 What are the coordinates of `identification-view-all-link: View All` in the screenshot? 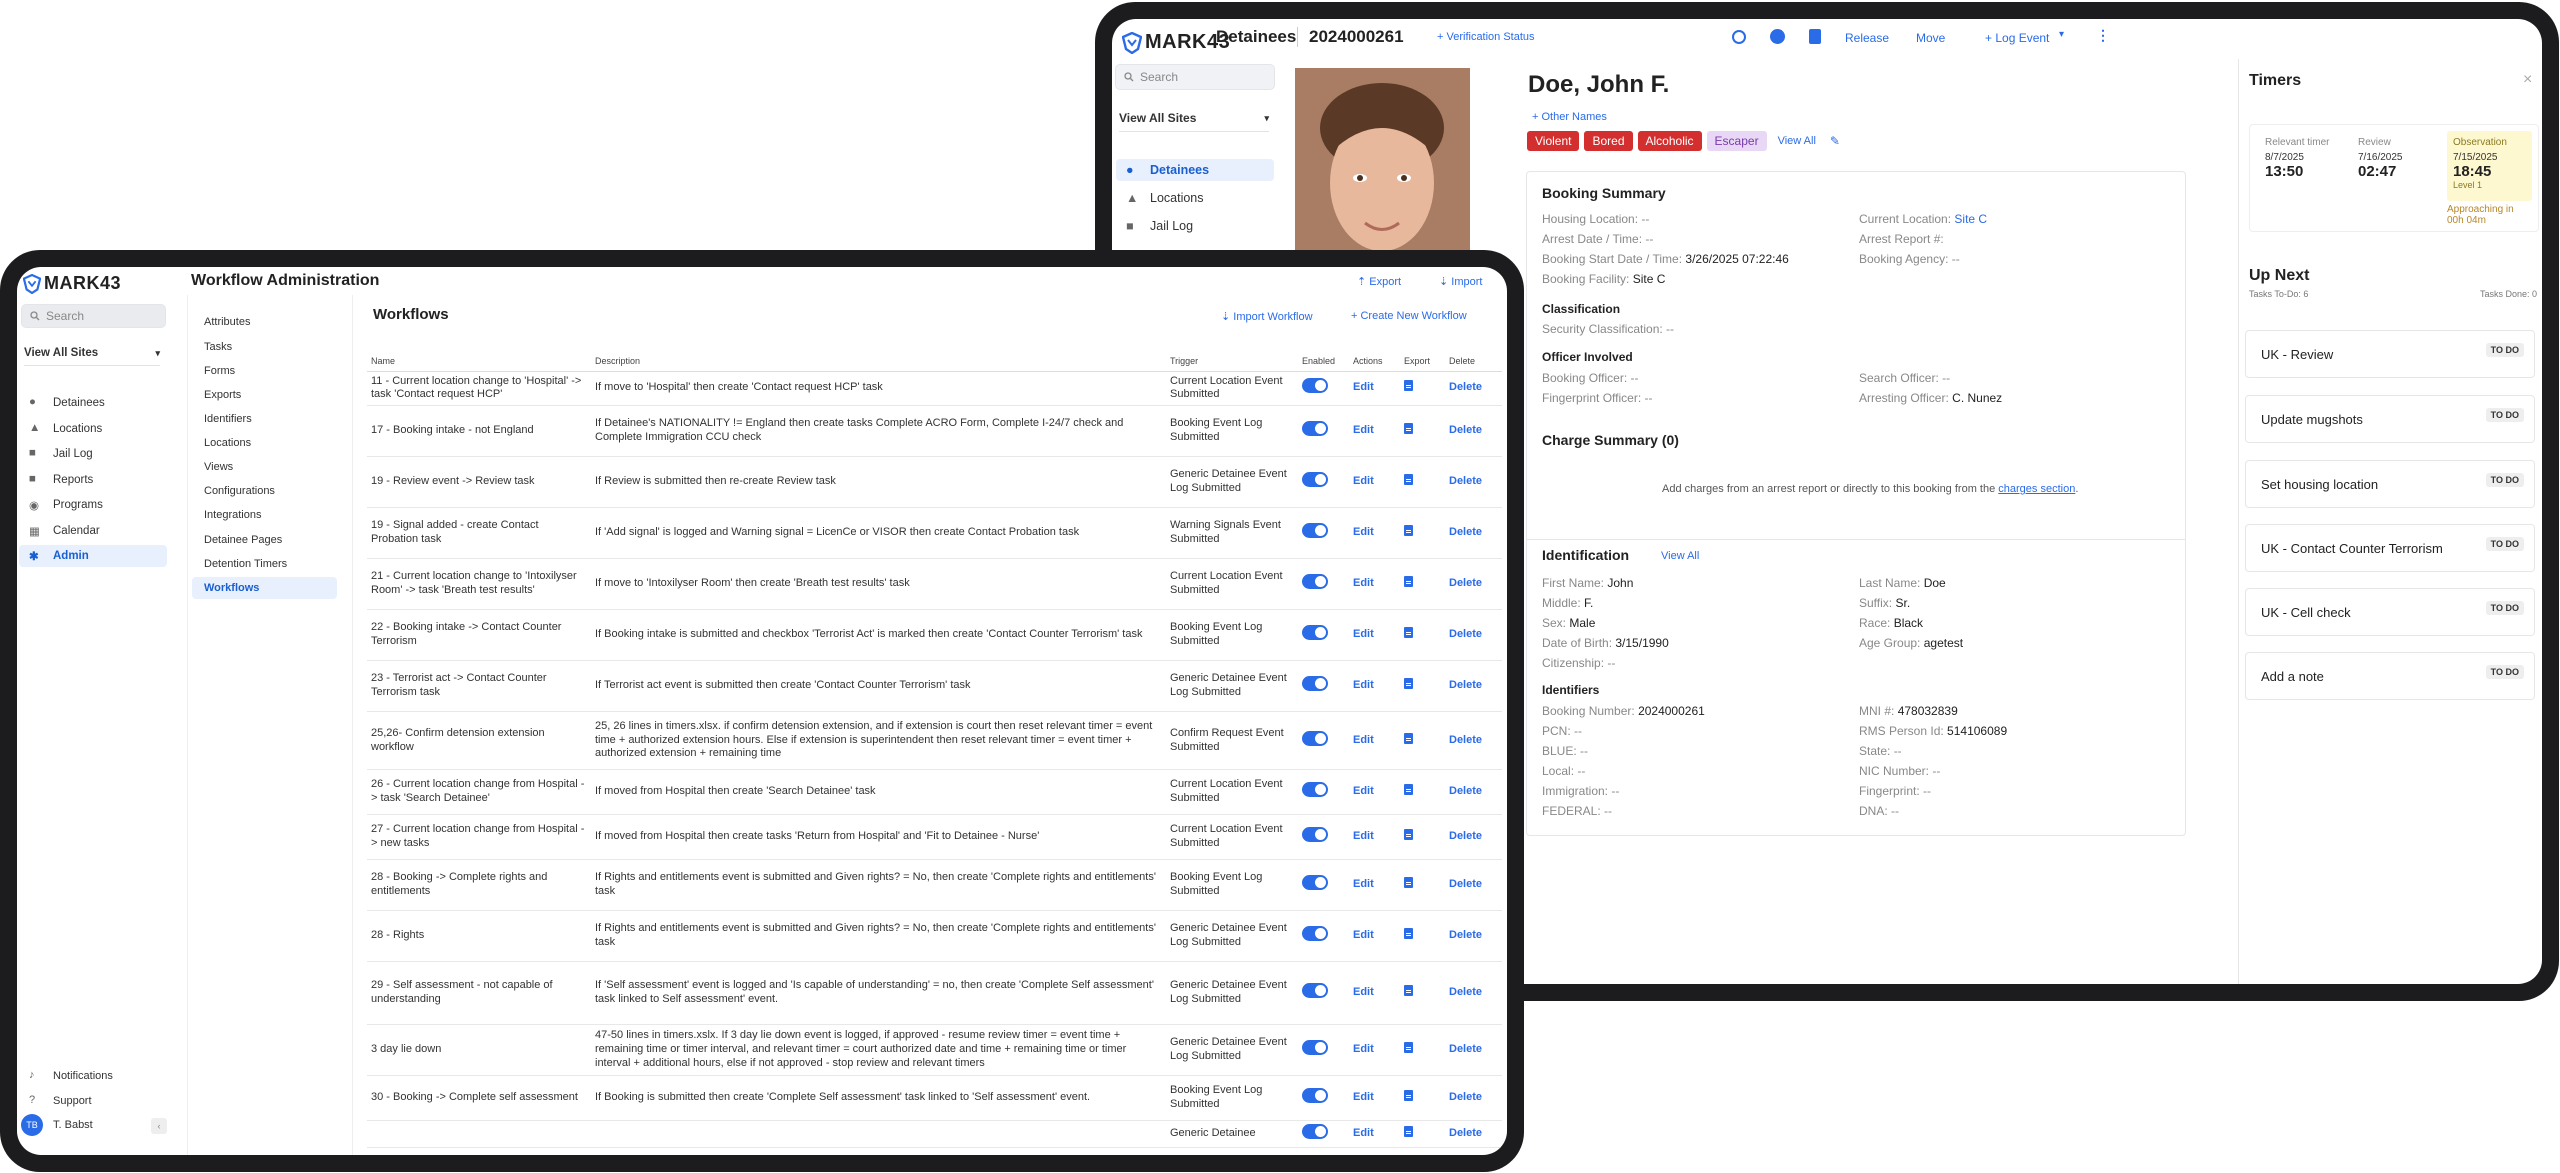 It's located at (1680, 556).